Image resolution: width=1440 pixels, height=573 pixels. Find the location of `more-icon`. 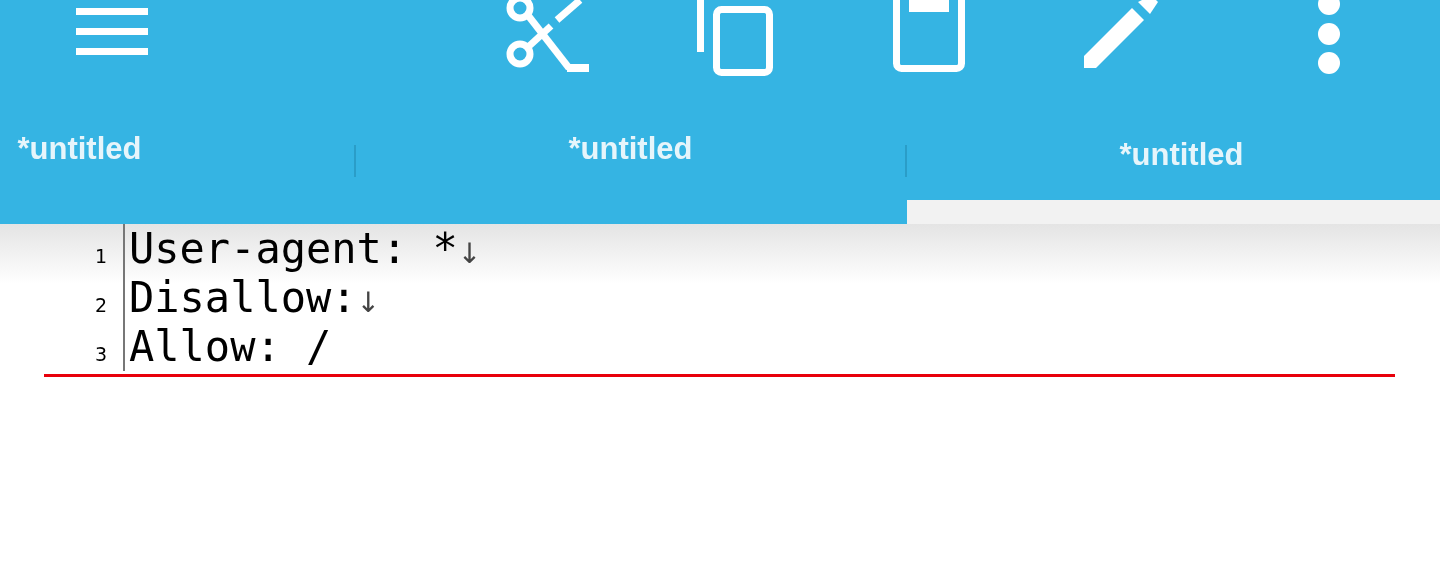

more-icon is located at coordinates (1329, 37).